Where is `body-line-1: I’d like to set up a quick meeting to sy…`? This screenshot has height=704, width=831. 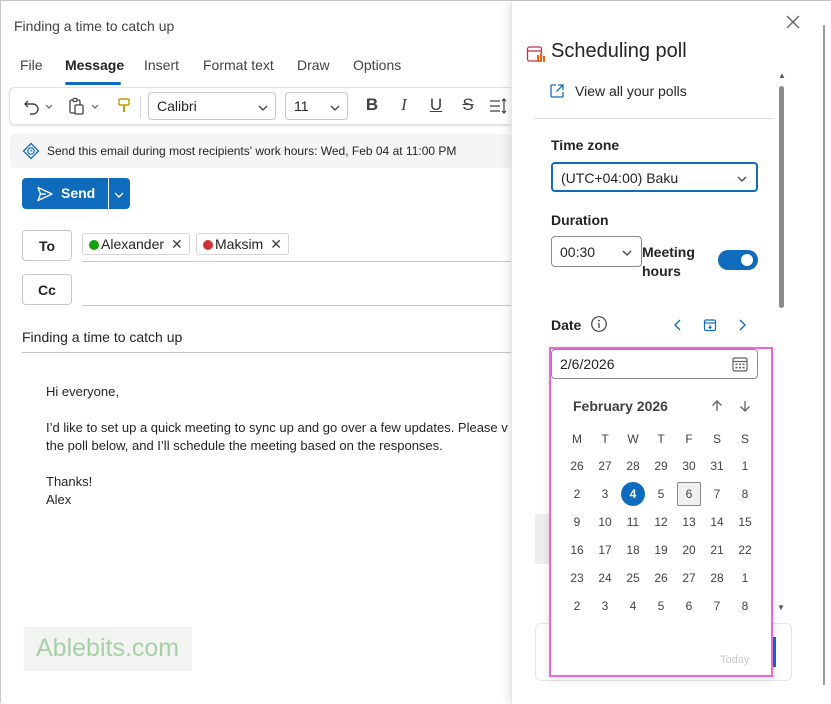
body-line-1: I’d like to set up a quick meeting to sy… is located at coordinates (277, 427).